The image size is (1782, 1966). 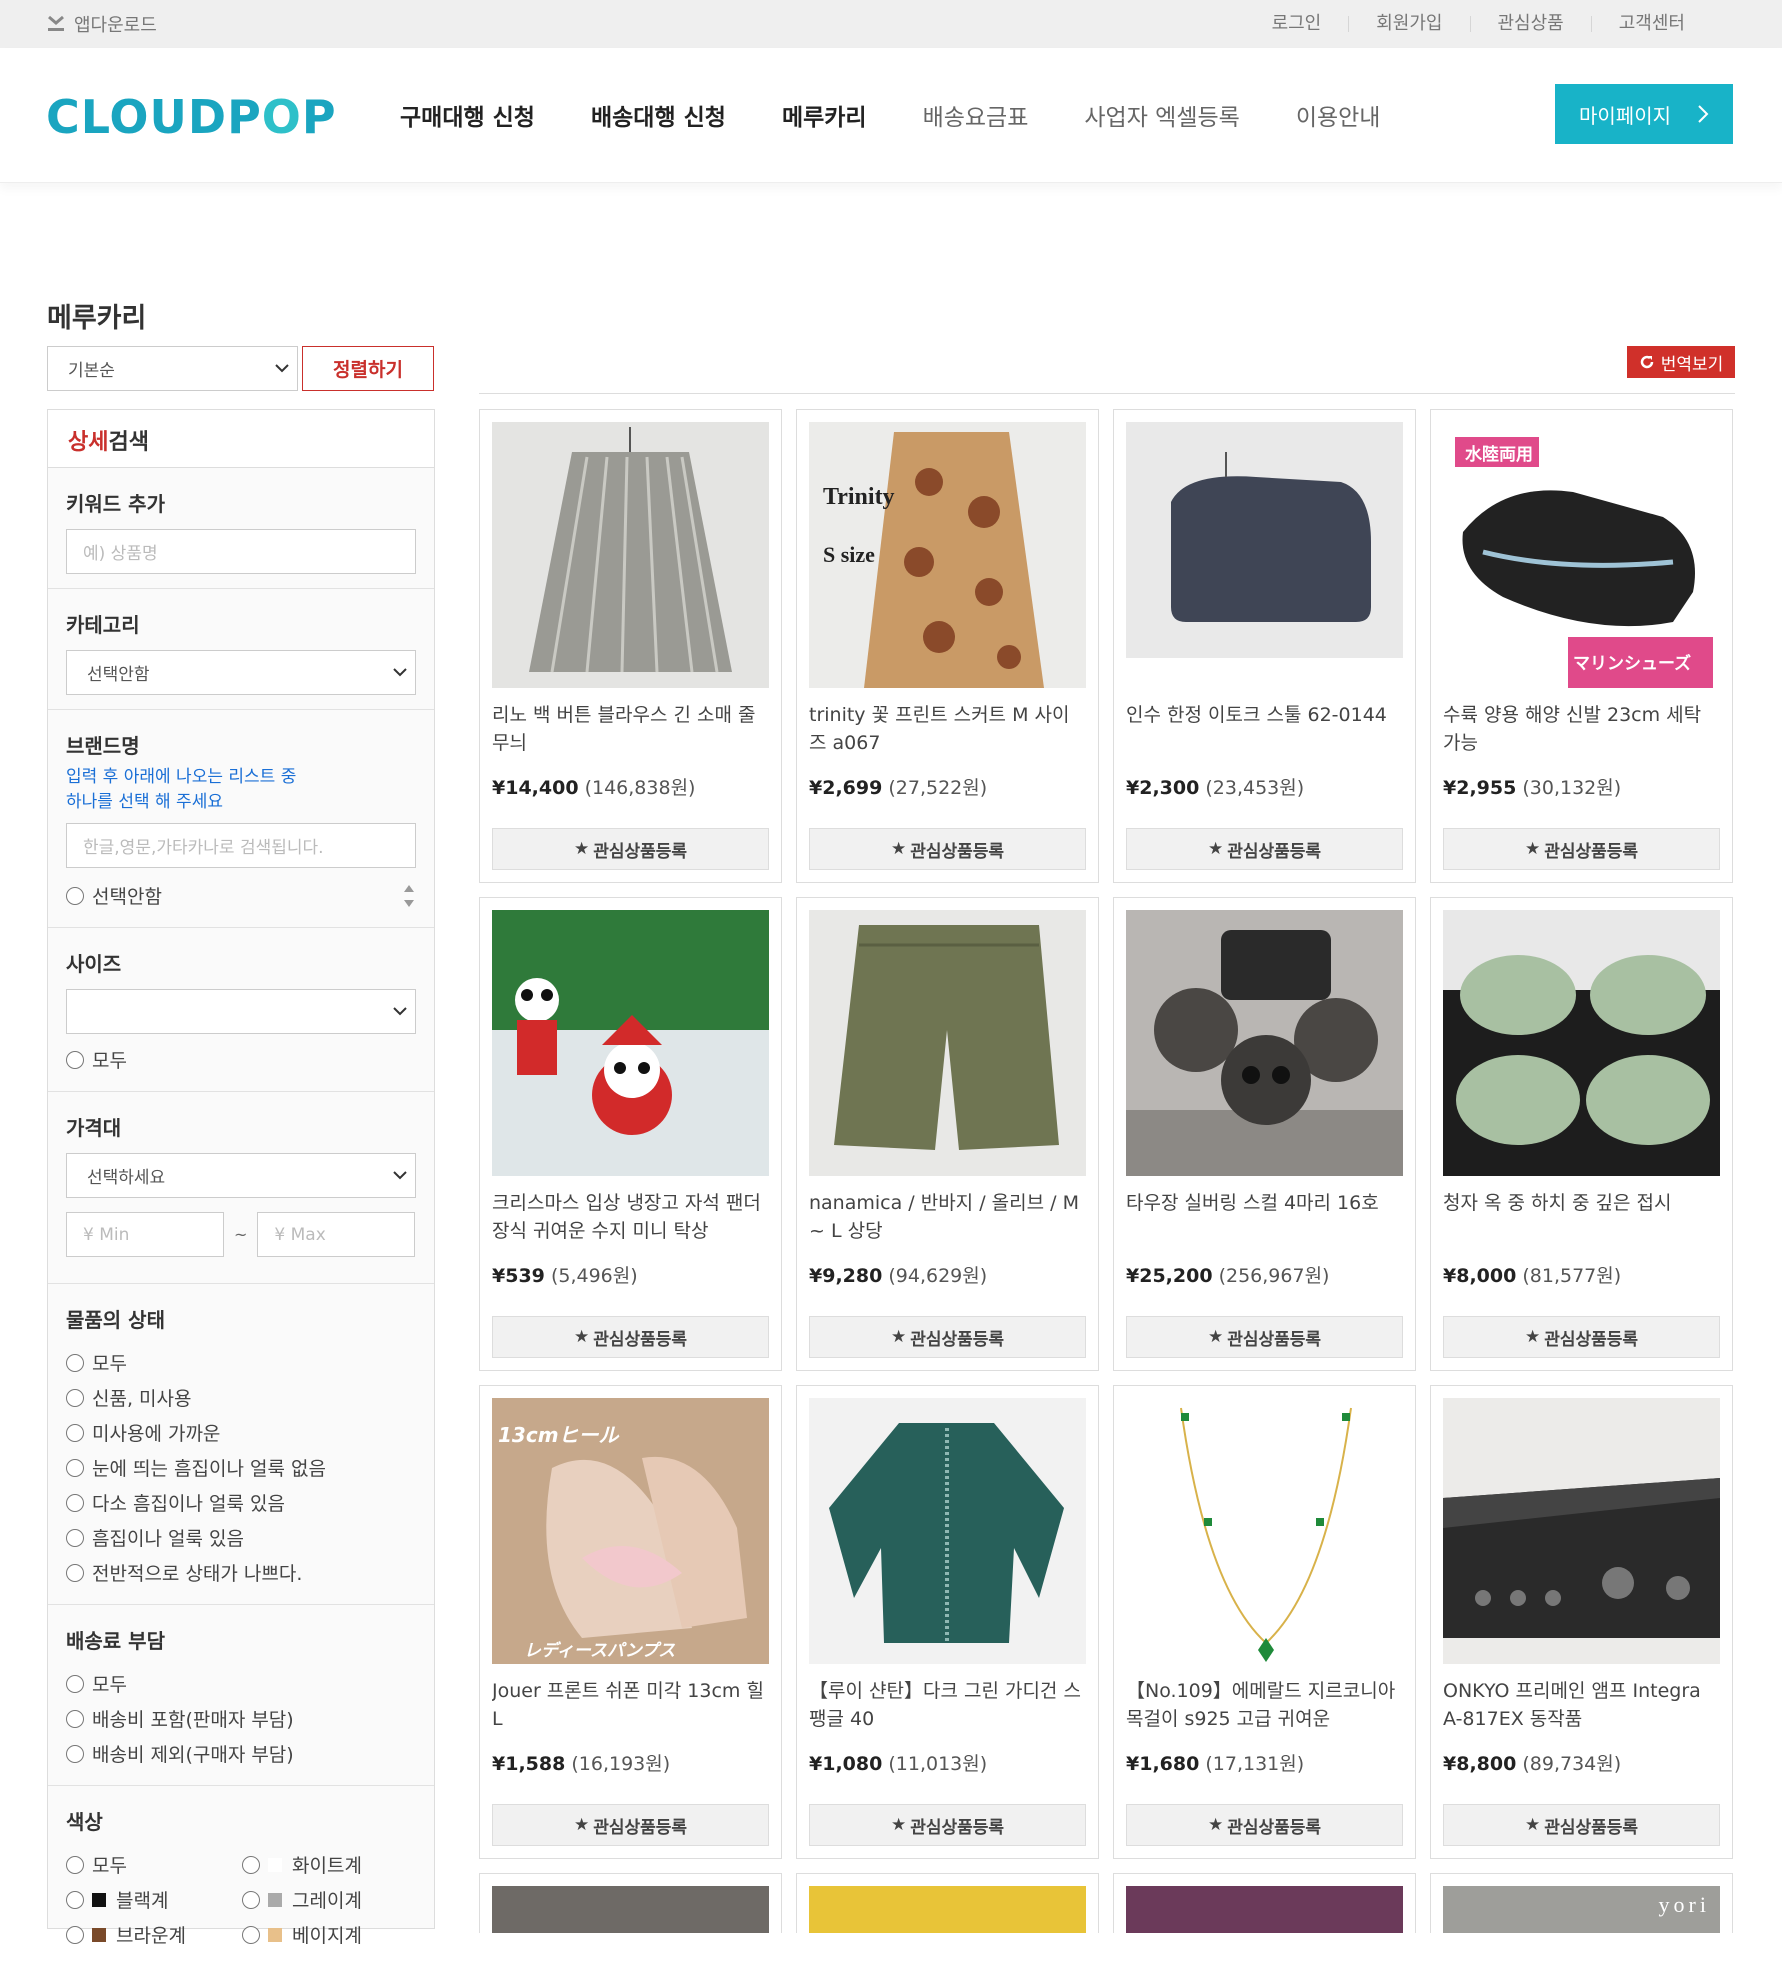 I want to click on product-title: 크리스마스 입상 냉장고 자석 팬더 장식 귀여운 수지 미니 탁상, so click(x=630, y=1217).